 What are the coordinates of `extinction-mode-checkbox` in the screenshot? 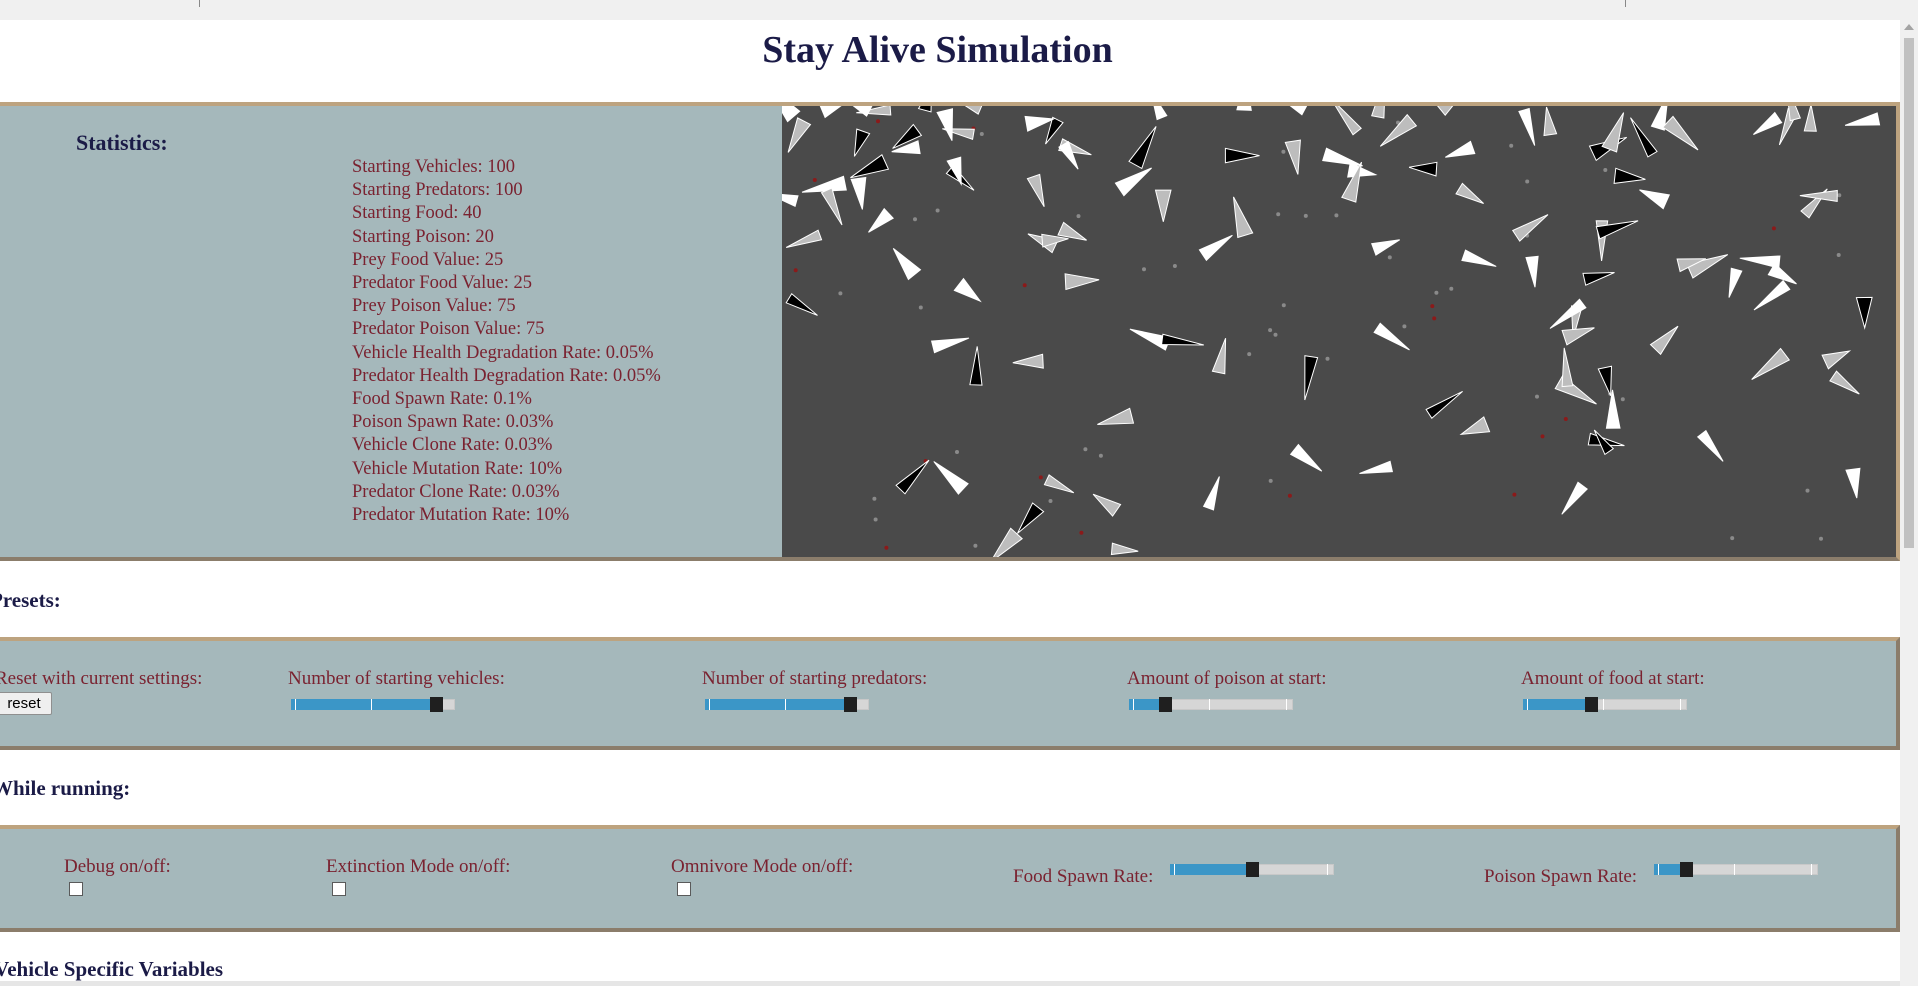 It's located at (339, 889).